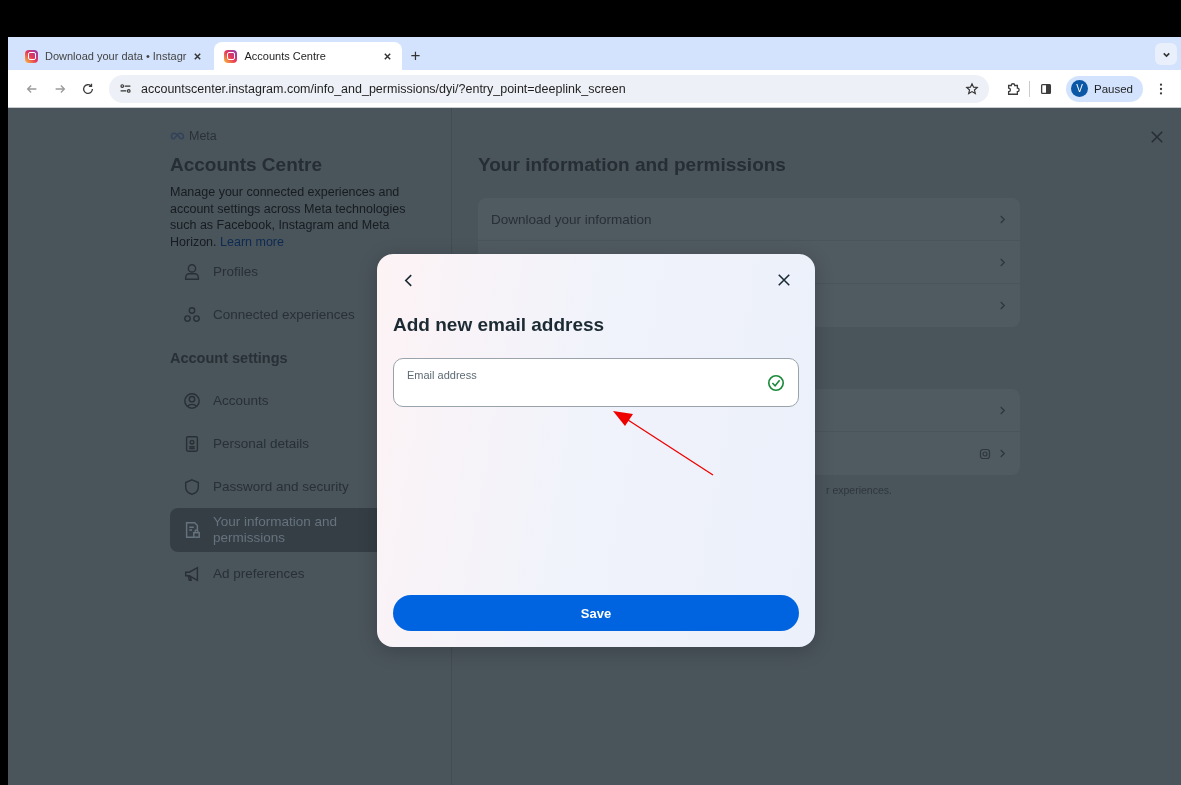  Describe the element at coordinates (288, 217) in the screenshot. I see `sidebar-description: Manage your connected experiences and account settings across Meta technologies such as Facebook, Instagram and Meta Horizon. Learn more` at that location.